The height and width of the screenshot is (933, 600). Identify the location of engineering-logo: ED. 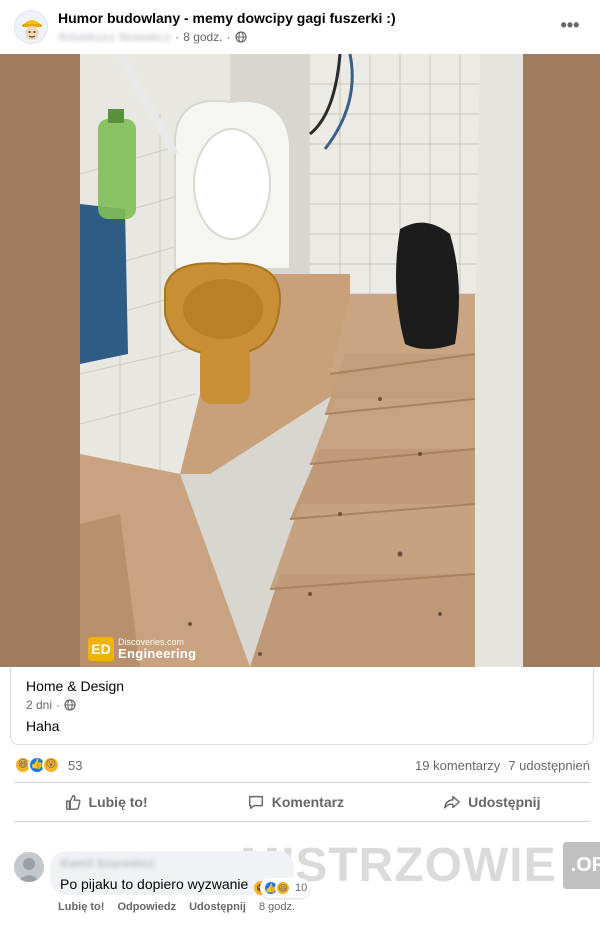
(101, 649).